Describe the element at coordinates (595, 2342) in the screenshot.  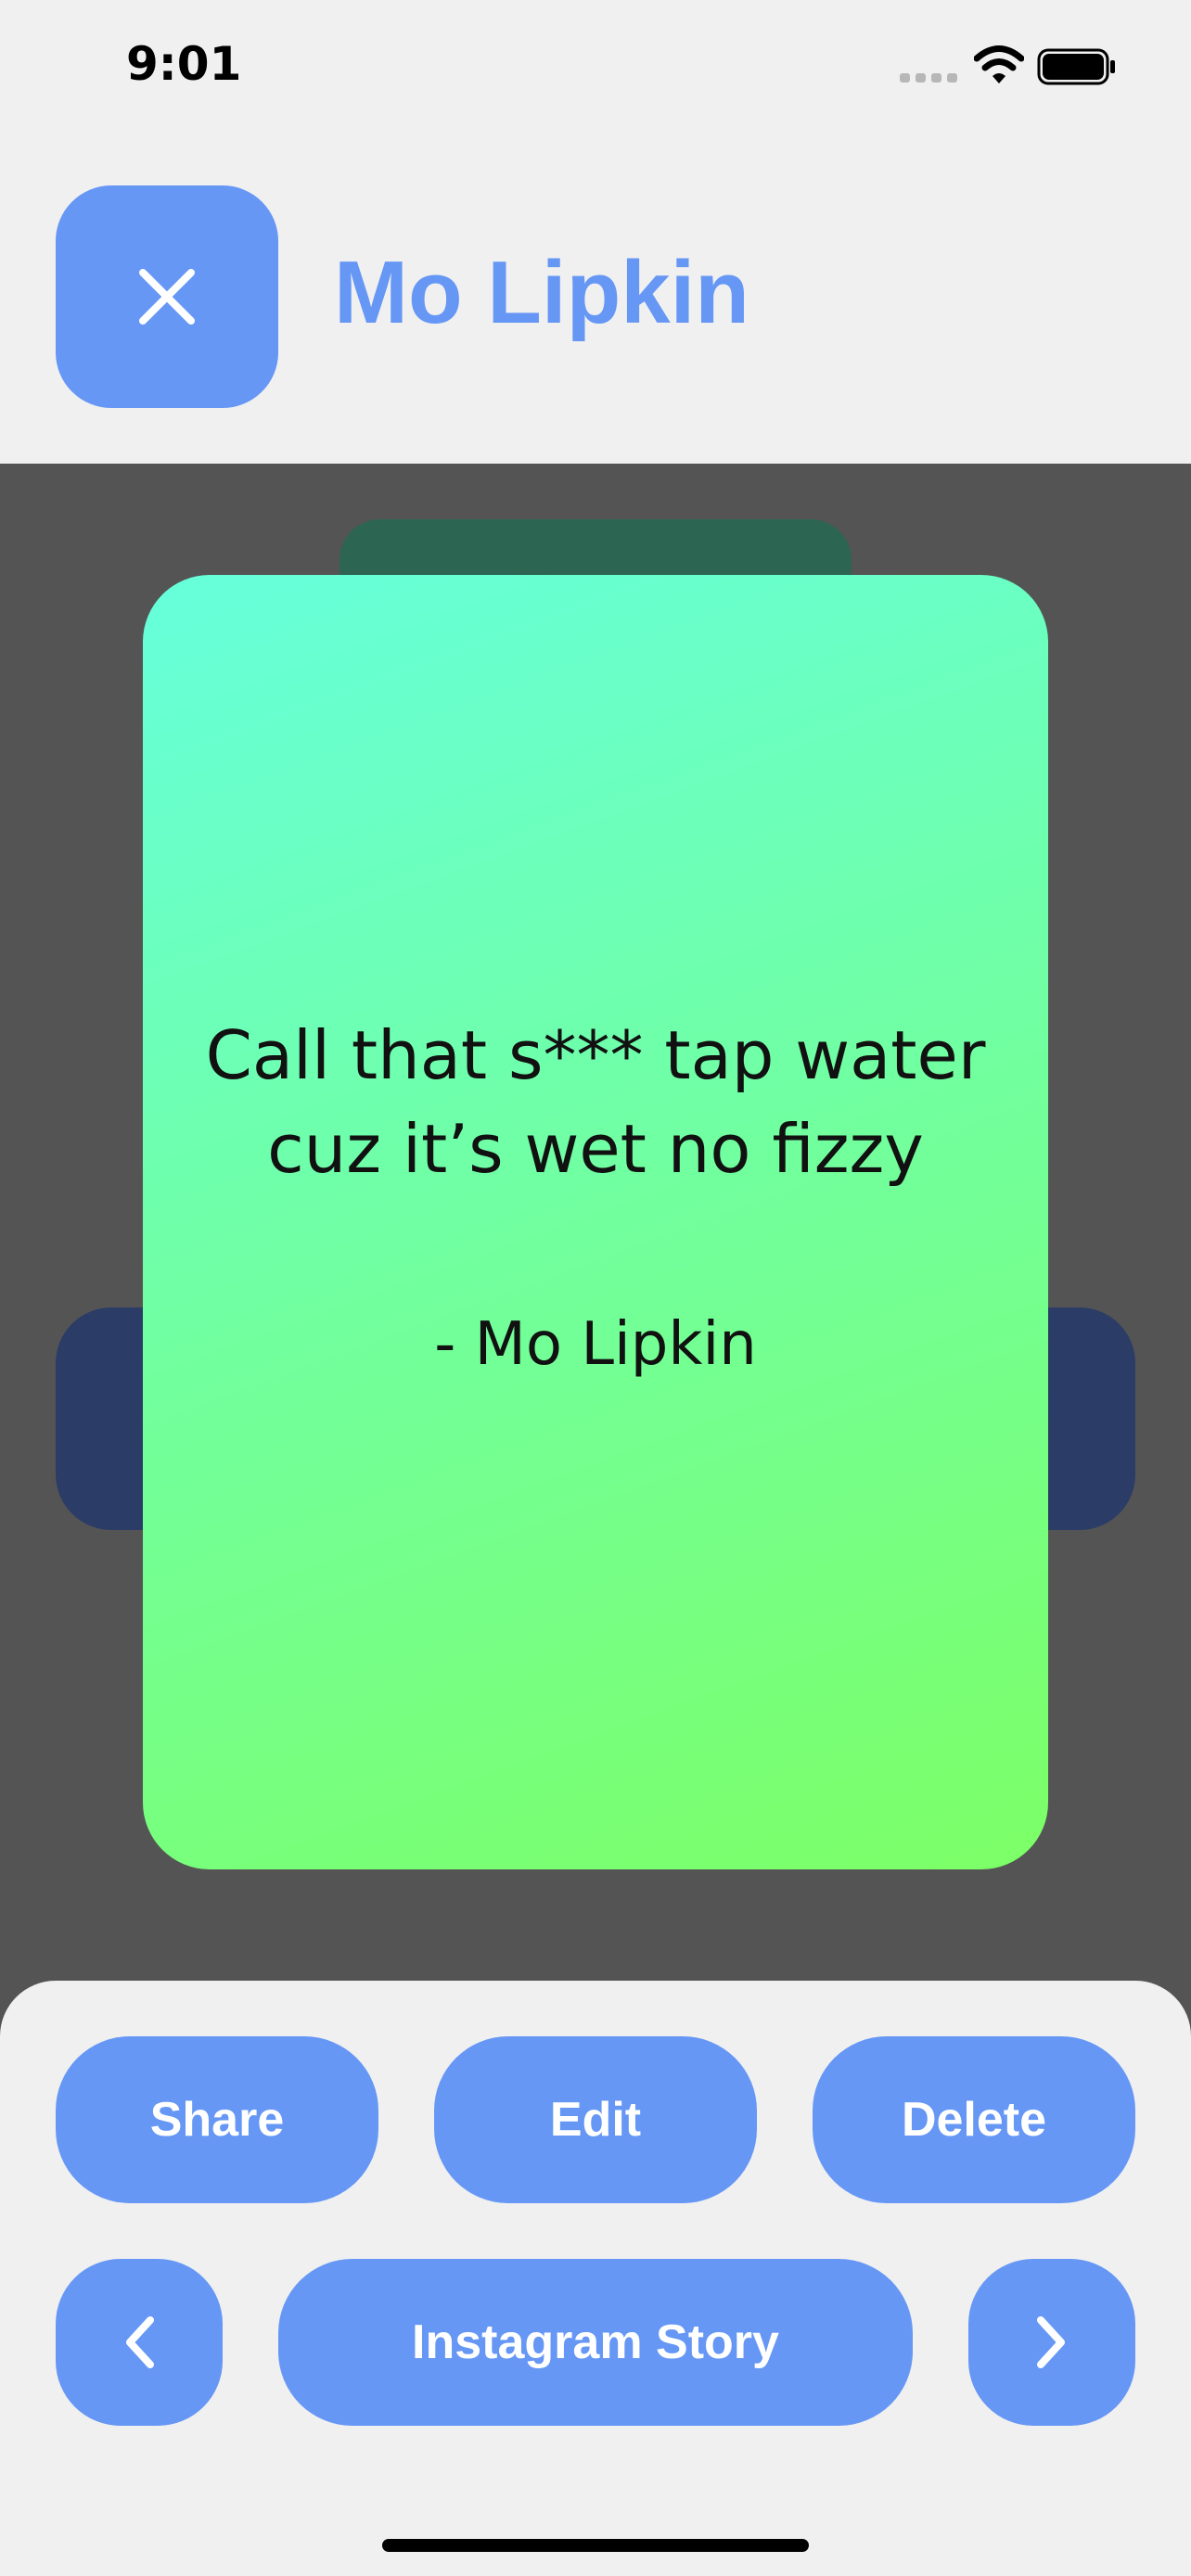
I see `instagram-story-button: Instagram Story` at that location.